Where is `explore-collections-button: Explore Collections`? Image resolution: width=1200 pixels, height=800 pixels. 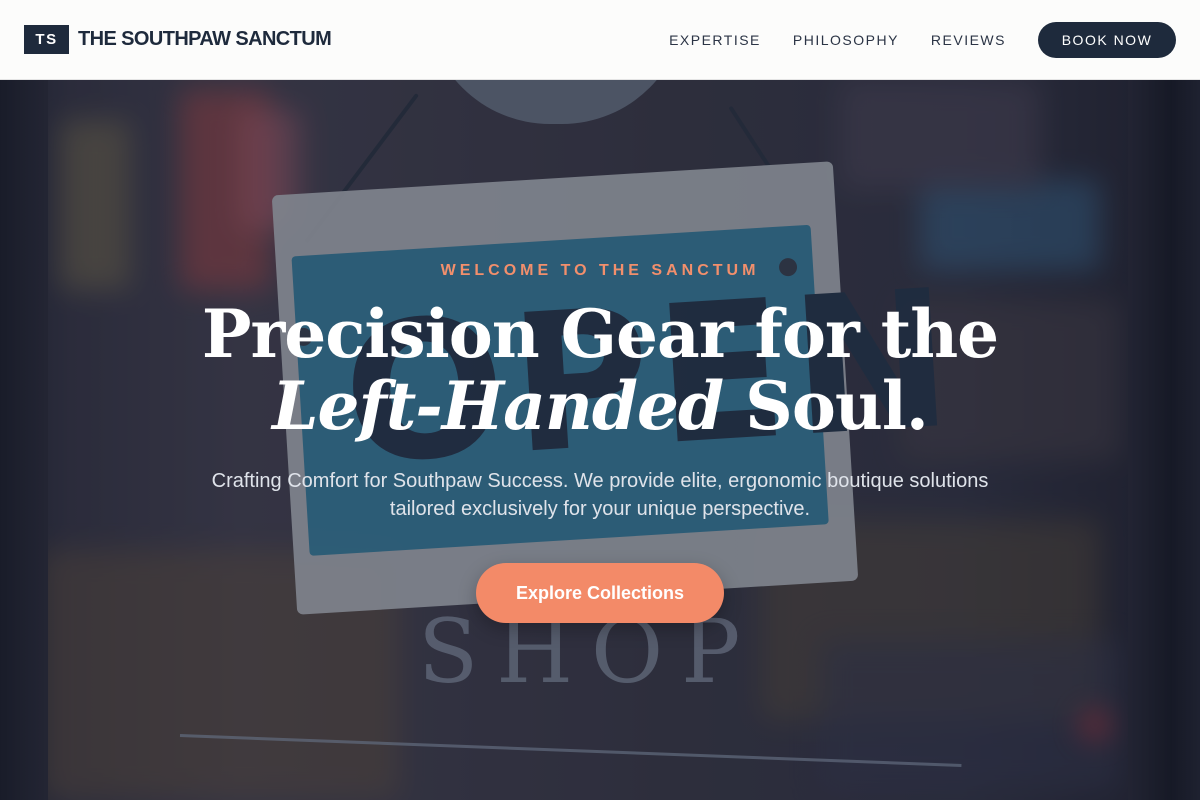
explore-collections-button: Explore Collections is located at coordinates (600, 593).